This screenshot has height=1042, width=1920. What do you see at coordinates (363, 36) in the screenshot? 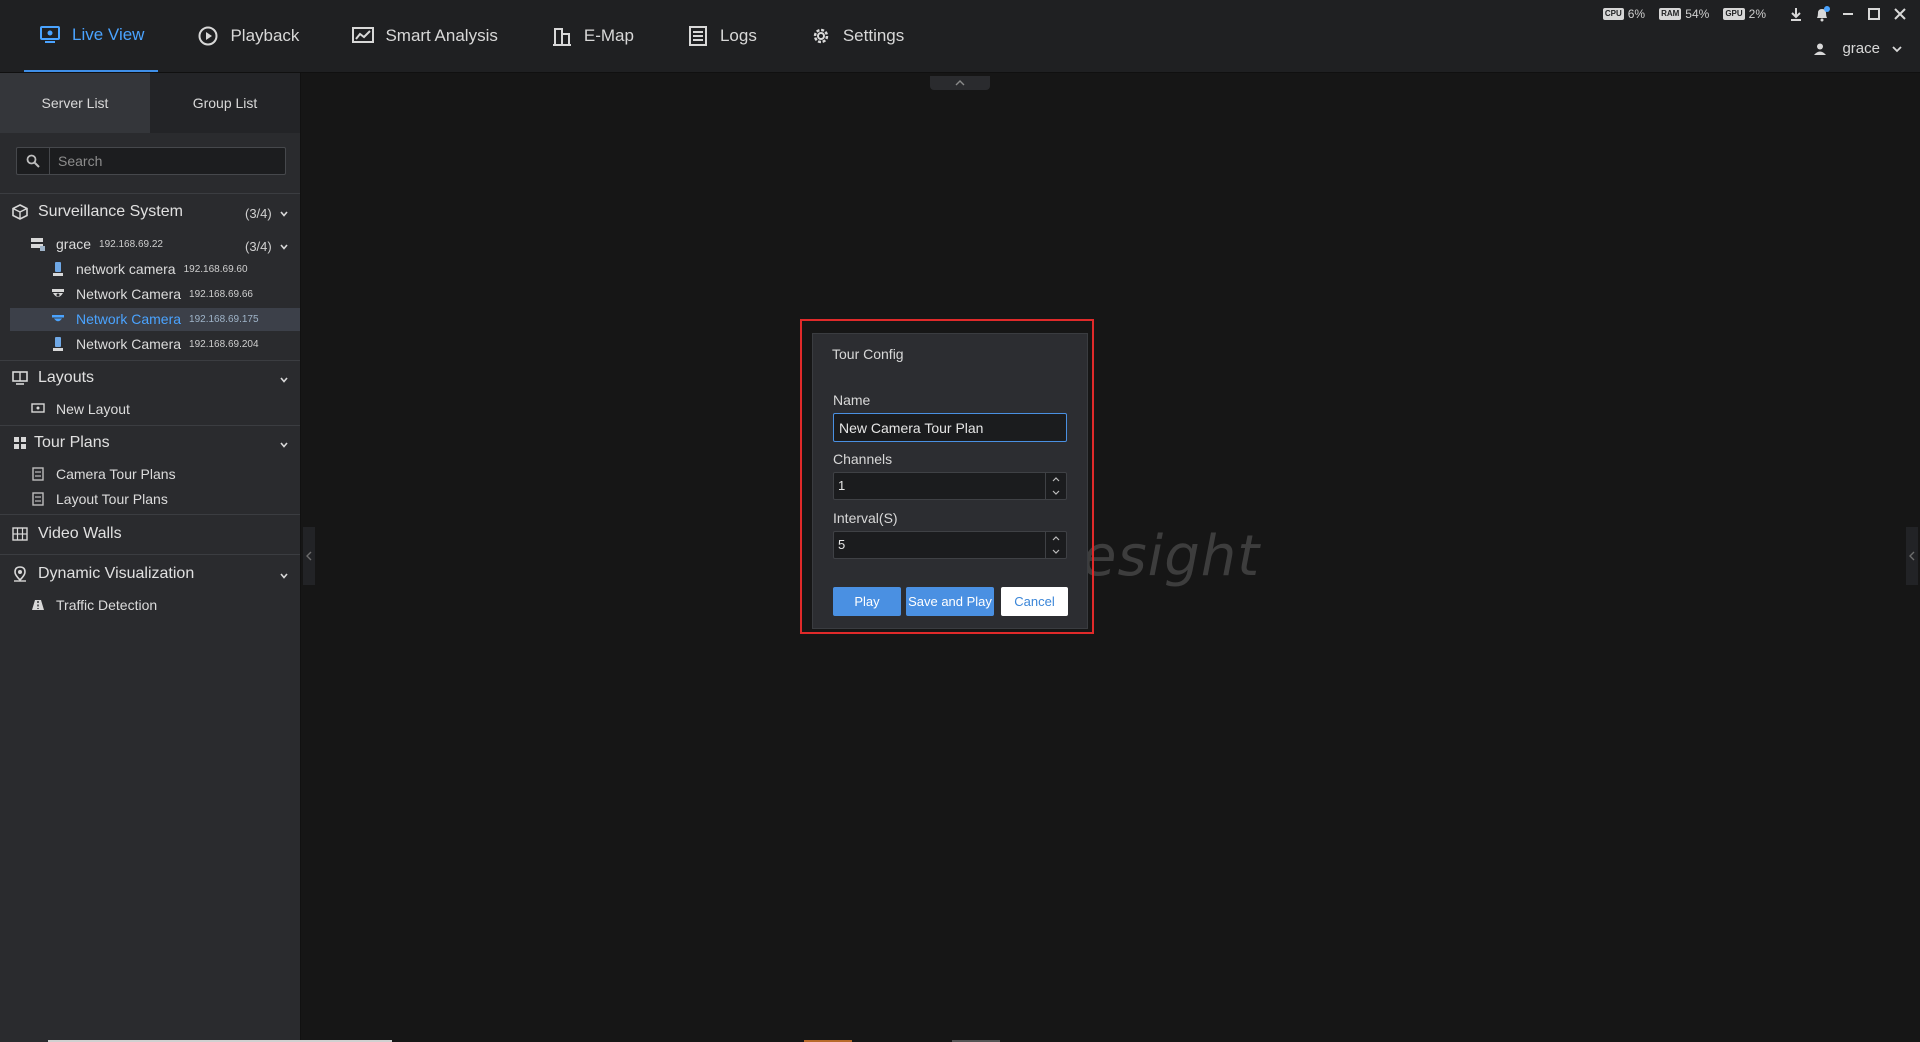
I see `chart-icon` at bounding box center [363, 36].